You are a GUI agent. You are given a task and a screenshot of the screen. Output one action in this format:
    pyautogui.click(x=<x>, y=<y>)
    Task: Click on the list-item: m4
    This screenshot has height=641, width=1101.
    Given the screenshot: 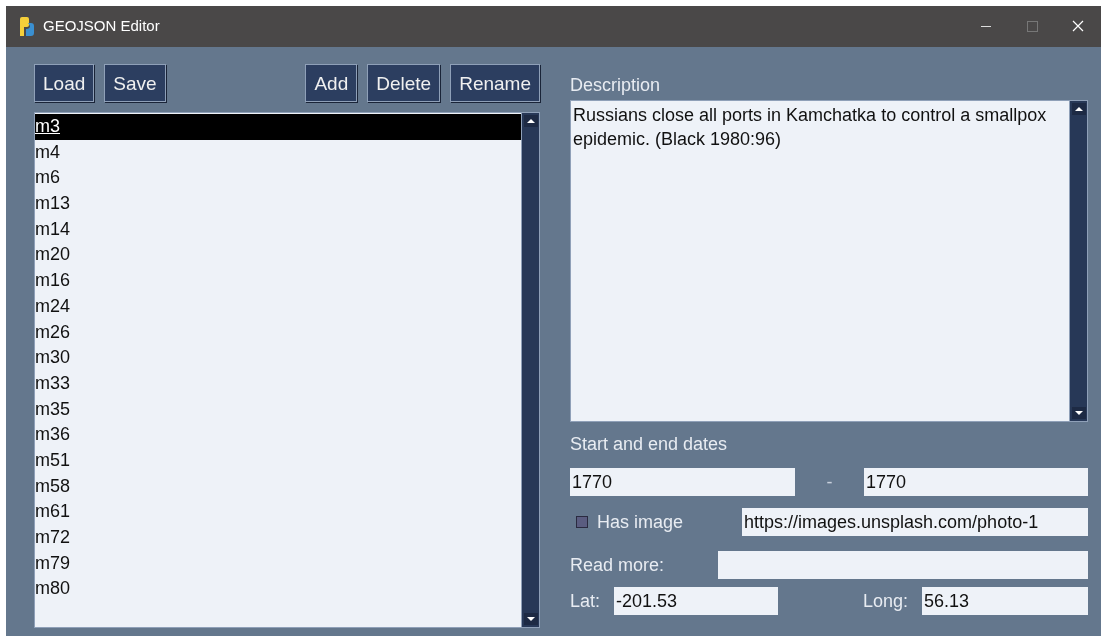 What is the action you would take?
    pyautogui.click(x=278, y=152)
    